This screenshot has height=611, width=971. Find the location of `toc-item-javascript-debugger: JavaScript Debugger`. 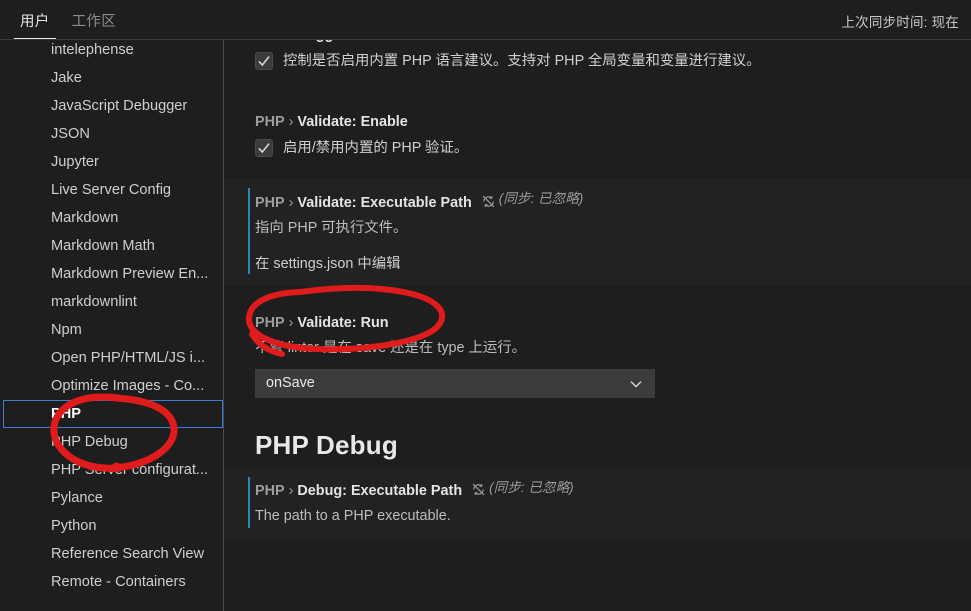

toc-item-javascript-debugger: JavaScript Debugger is located at coordinates (112, 106).